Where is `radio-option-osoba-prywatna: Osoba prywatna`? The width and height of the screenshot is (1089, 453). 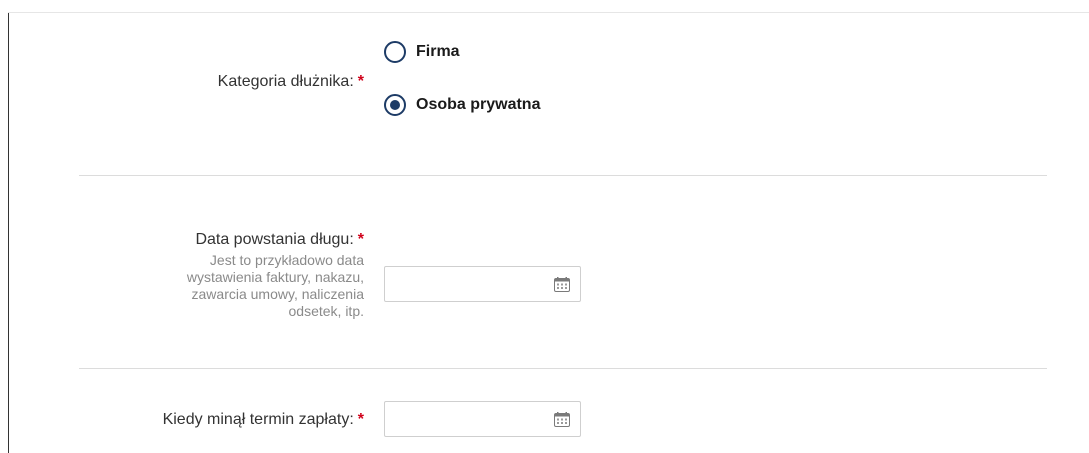
radio-option-osoba-prywatna: Osoba prywatna is located at coordinates (462, 105).